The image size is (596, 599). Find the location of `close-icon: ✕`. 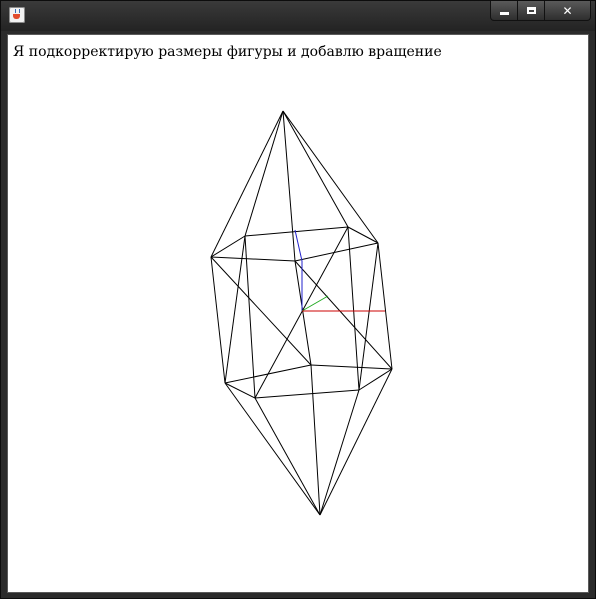

close-icon: ✕ is located at coordinates (567, 10).